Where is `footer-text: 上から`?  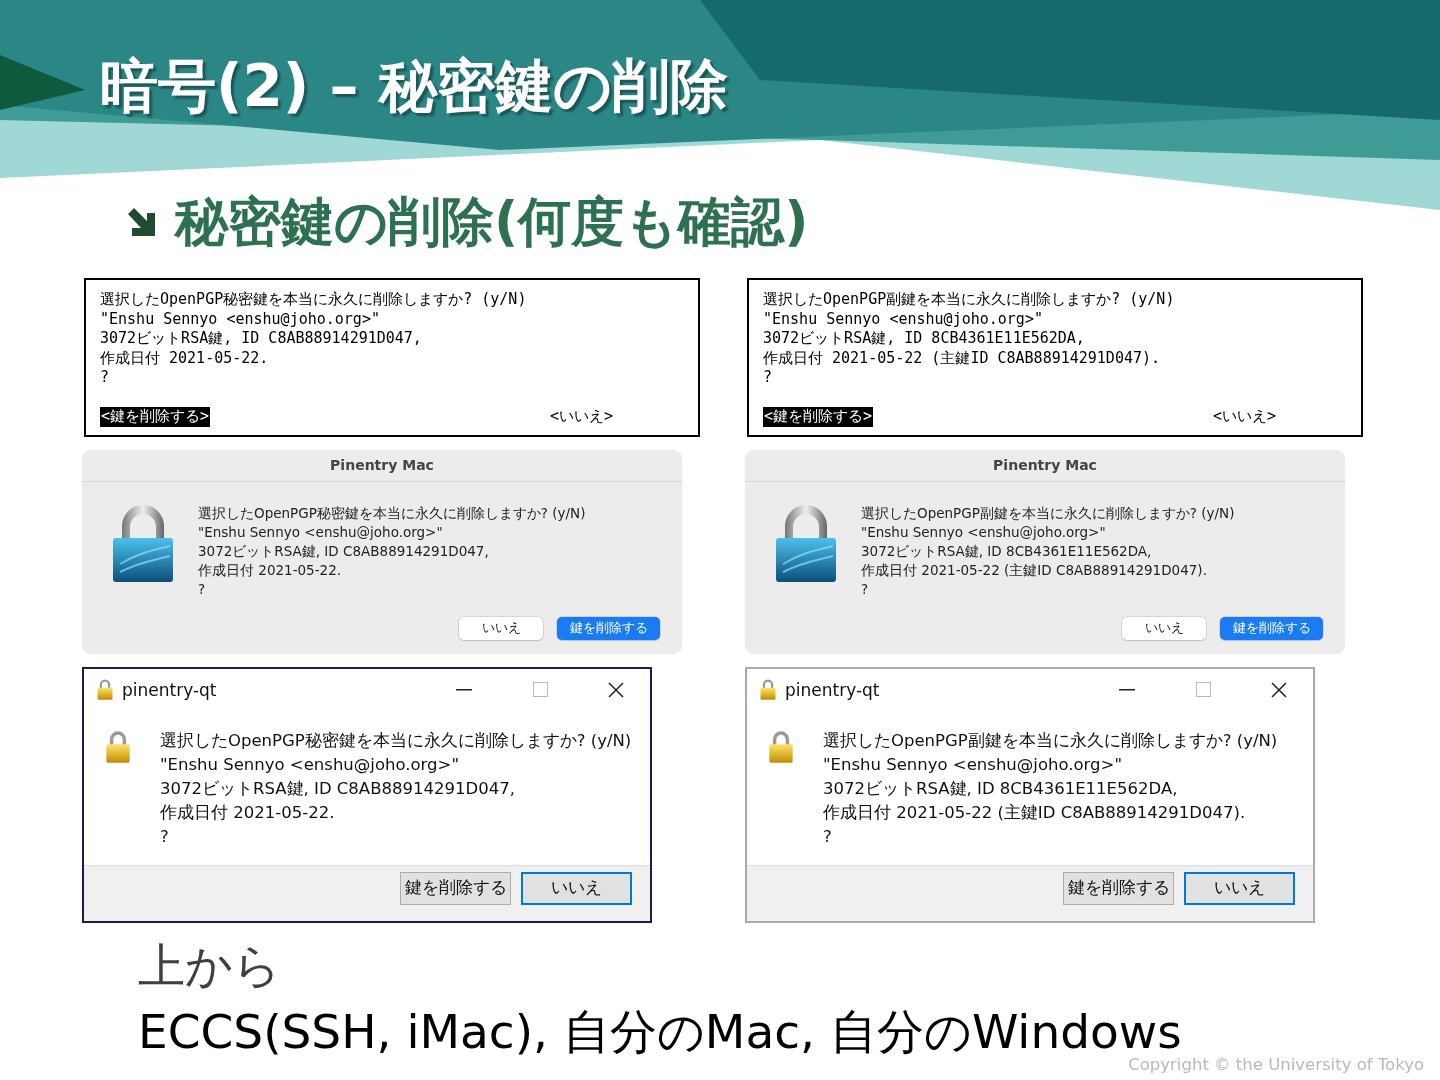
footer-text: 上から is located at coordinates (210, 965).